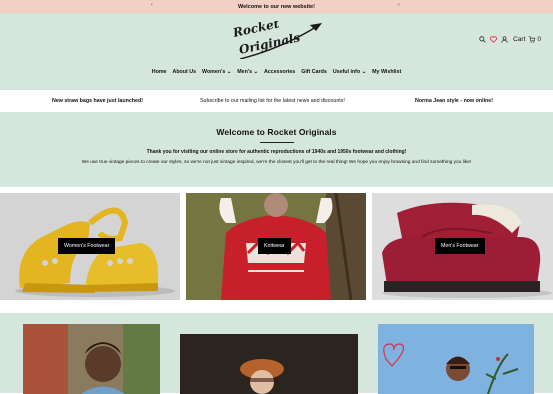  Describe the element at coordinates (519, 39) in the screenshot. I see `cart-label: Cart` at that location.